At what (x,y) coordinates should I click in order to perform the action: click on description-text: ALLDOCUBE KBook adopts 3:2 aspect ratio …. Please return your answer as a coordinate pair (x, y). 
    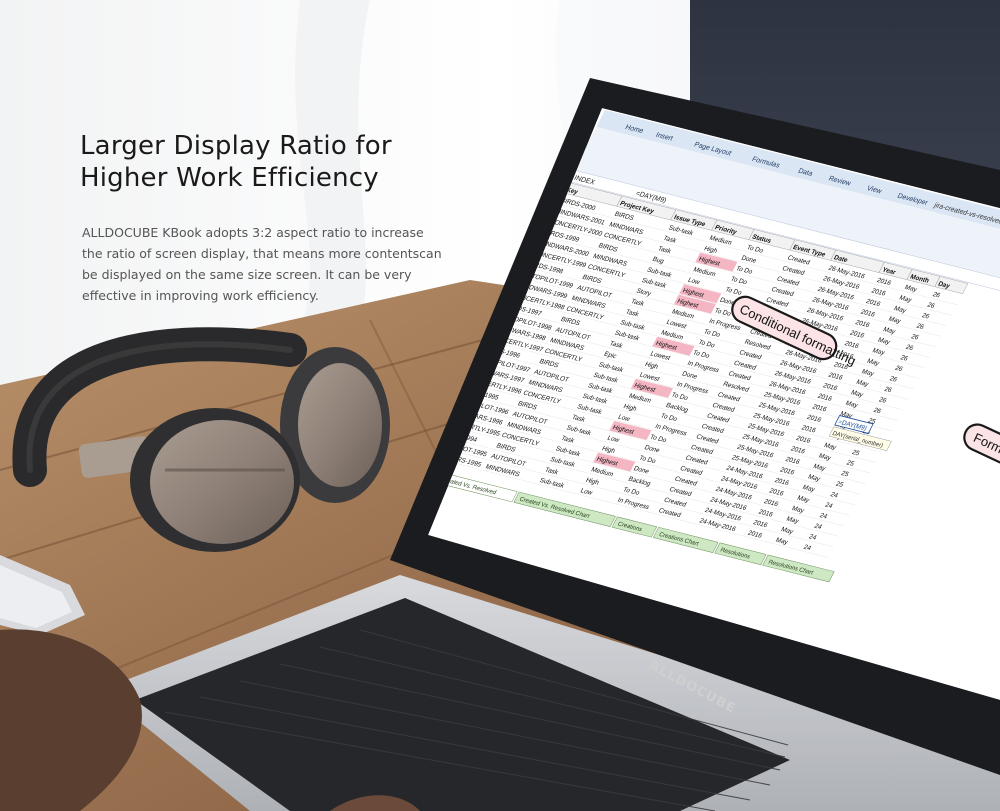
    Looking at the image, I should click on (262, 264).